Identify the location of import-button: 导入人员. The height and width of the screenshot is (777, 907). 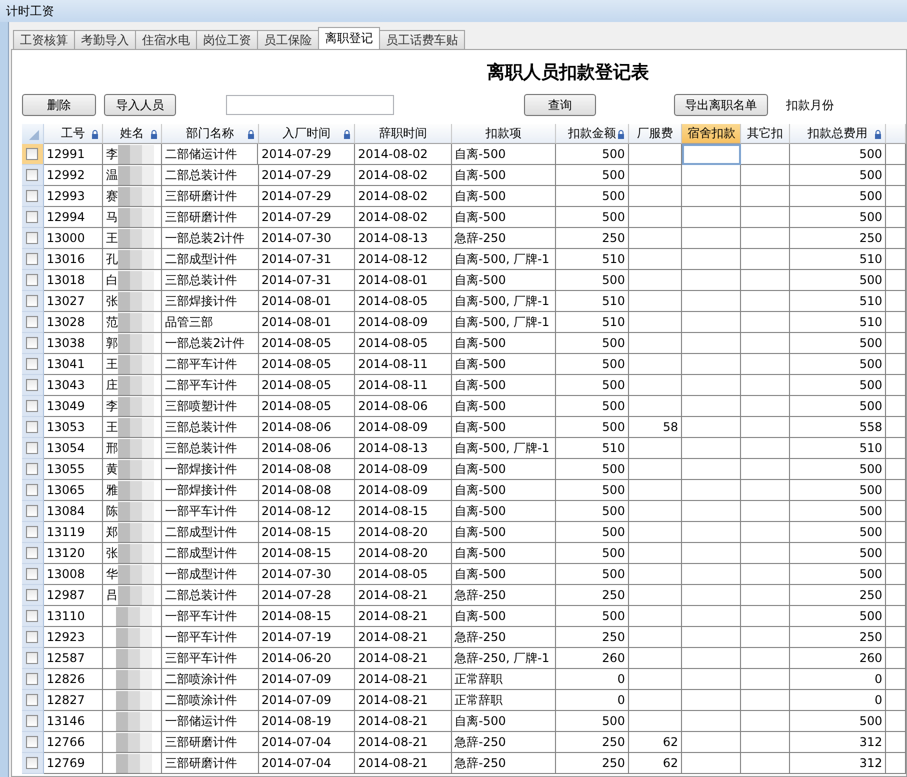
(140, 105).